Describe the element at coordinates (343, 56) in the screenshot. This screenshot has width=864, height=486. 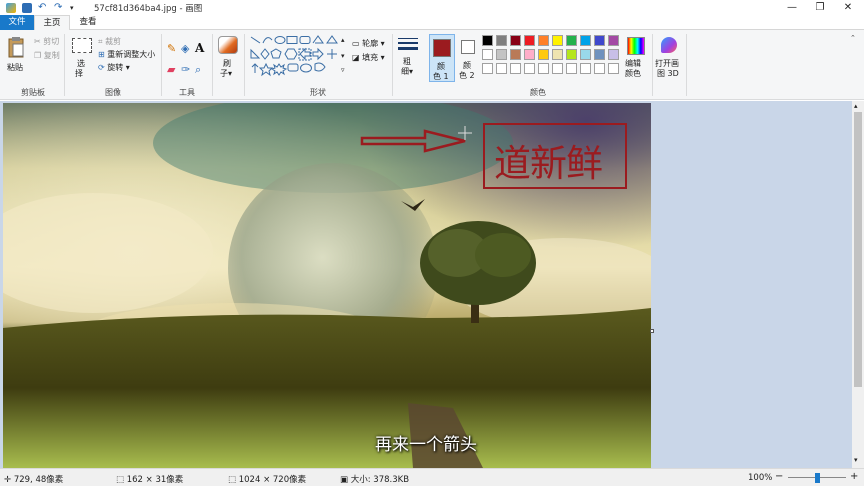
I see `shapes-scroll-down-icon: ▾` at that location.